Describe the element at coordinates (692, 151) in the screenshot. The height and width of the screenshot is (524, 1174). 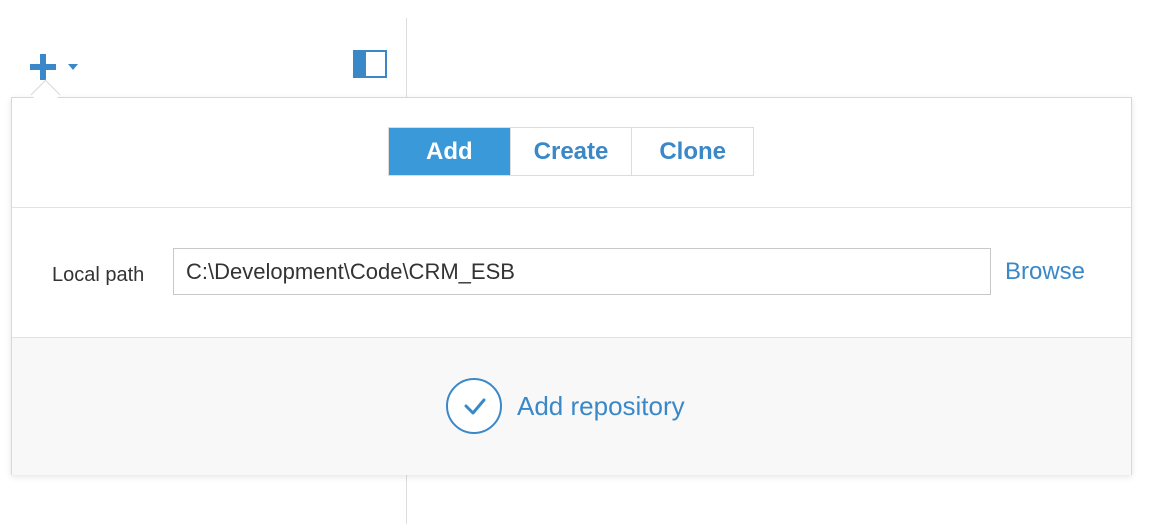
I see `tab-clone: Clone` at that location.